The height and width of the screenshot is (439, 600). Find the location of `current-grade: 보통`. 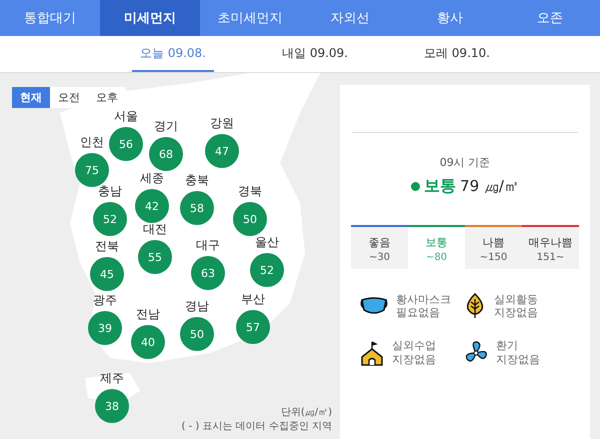

current-grade: 보통 is located at coordinates (440, 186).